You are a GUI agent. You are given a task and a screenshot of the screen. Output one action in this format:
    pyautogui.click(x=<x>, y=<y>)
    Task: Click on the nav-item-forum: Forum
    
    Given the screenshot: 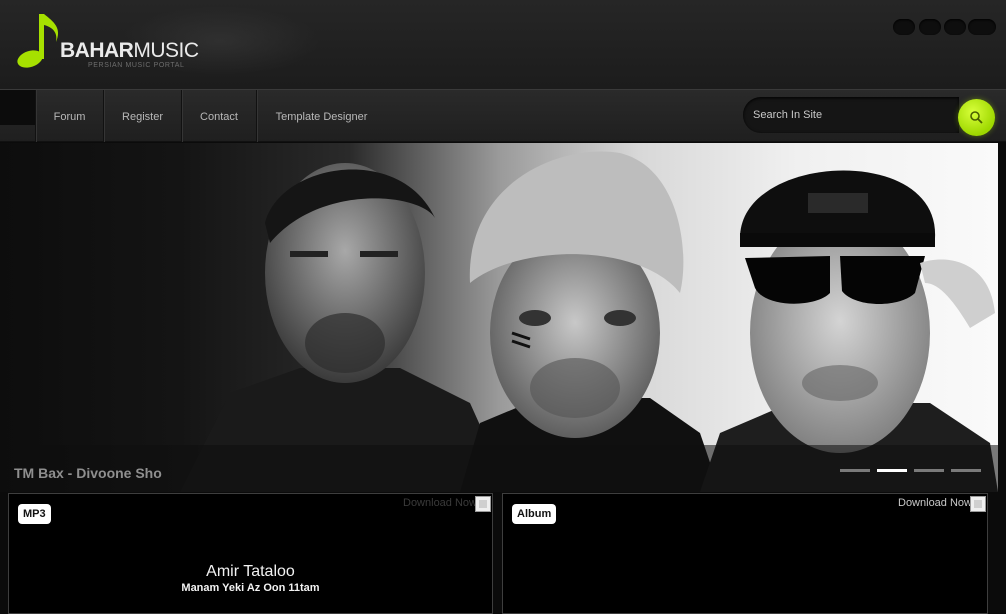 What is the action you would take?
    pyautogui.click(x=69, y=116)
    